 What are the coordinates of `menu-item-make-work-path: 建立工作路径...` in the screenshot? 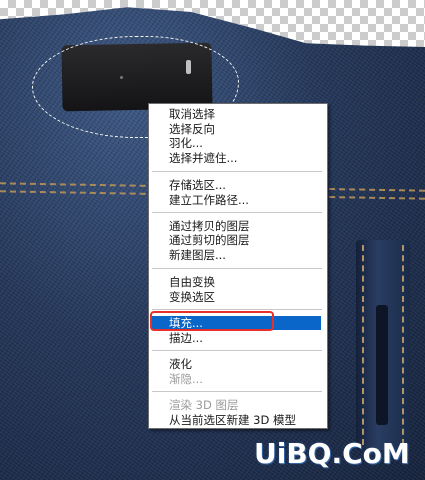 It's located at (244, 200).